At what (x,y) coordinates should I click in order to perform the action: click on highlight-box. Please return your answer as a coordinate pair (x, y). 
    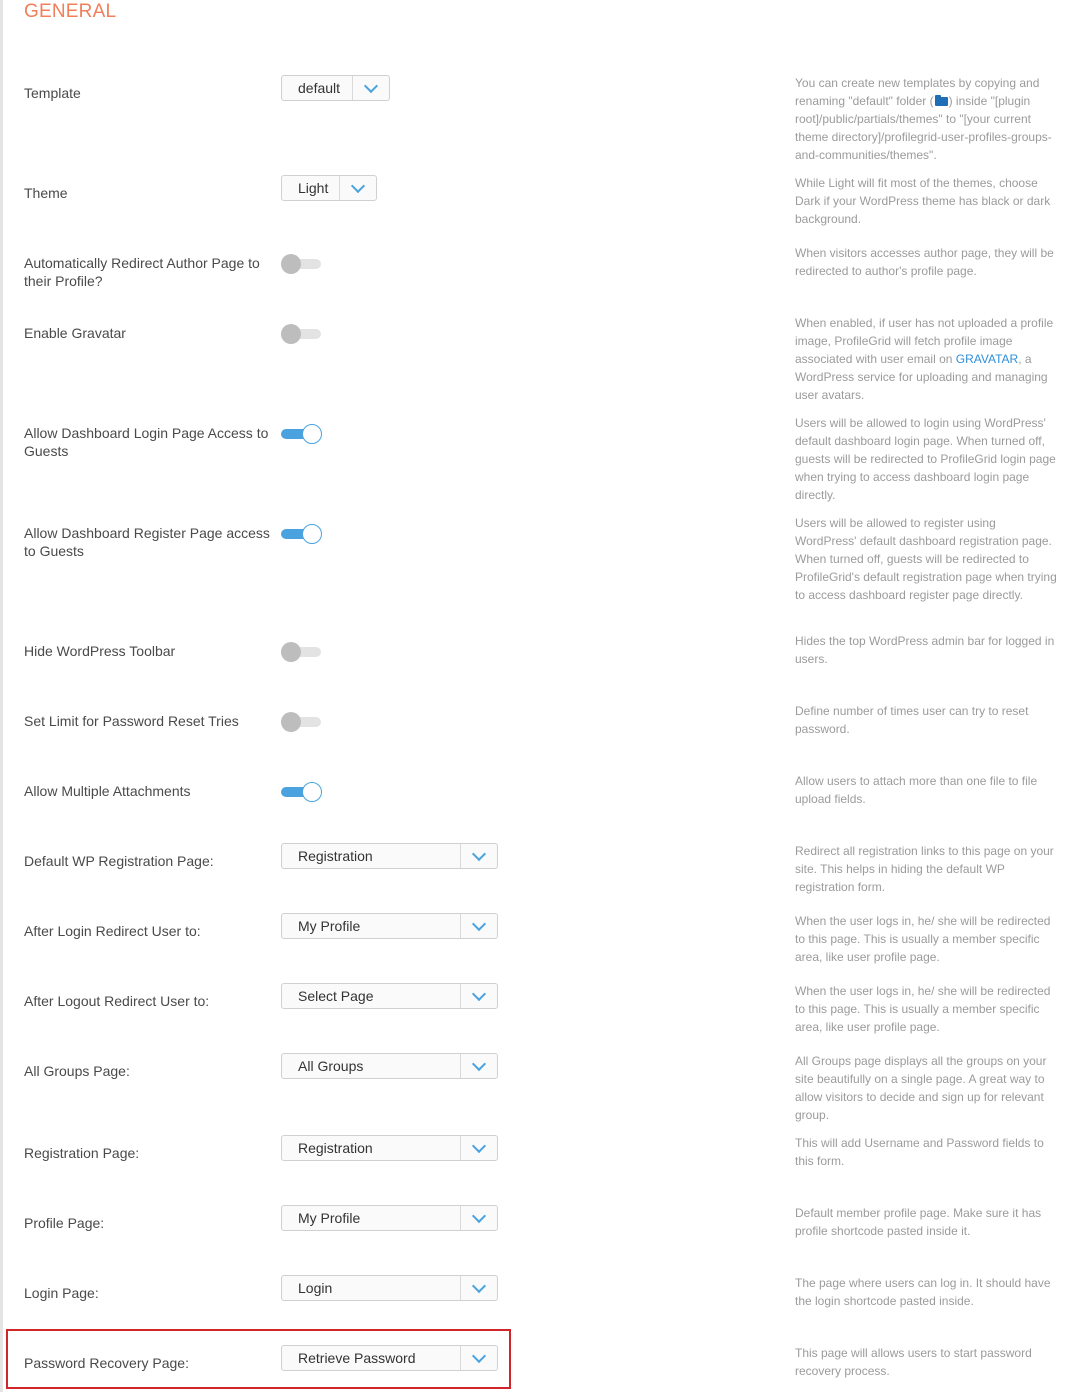
    Looking at the image, I should click on (258, 1359).